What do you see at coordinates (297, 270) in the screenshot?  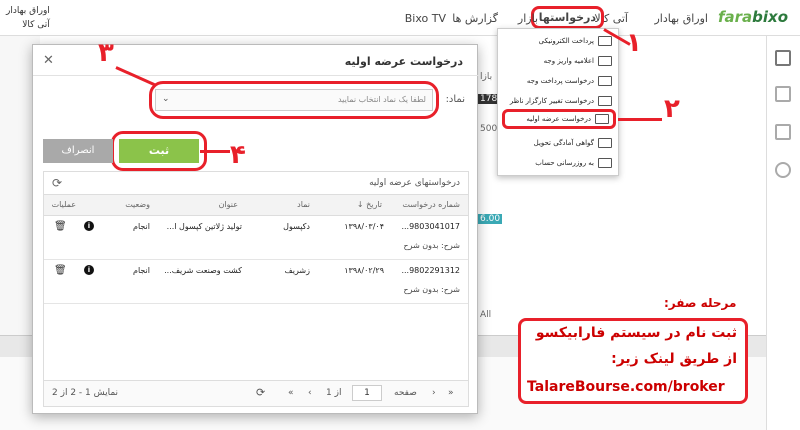 I see `cell-symbol: زشریف` at bounding box center [297, 270].